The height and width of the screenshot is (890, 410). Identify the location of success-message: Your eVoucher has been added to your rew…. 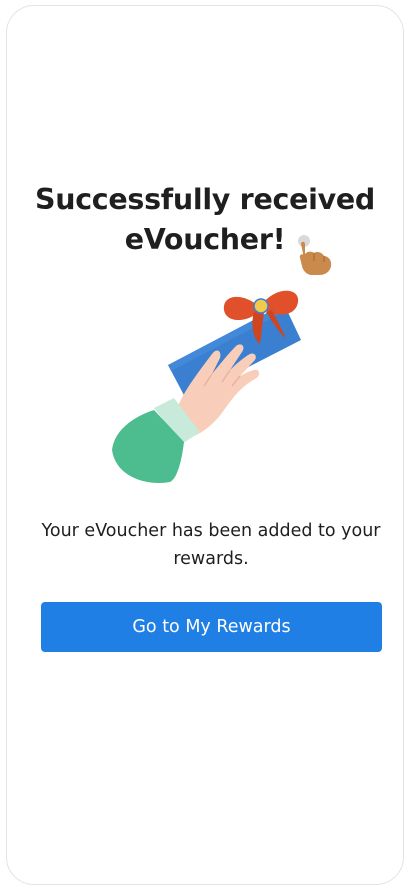
(211, 545).